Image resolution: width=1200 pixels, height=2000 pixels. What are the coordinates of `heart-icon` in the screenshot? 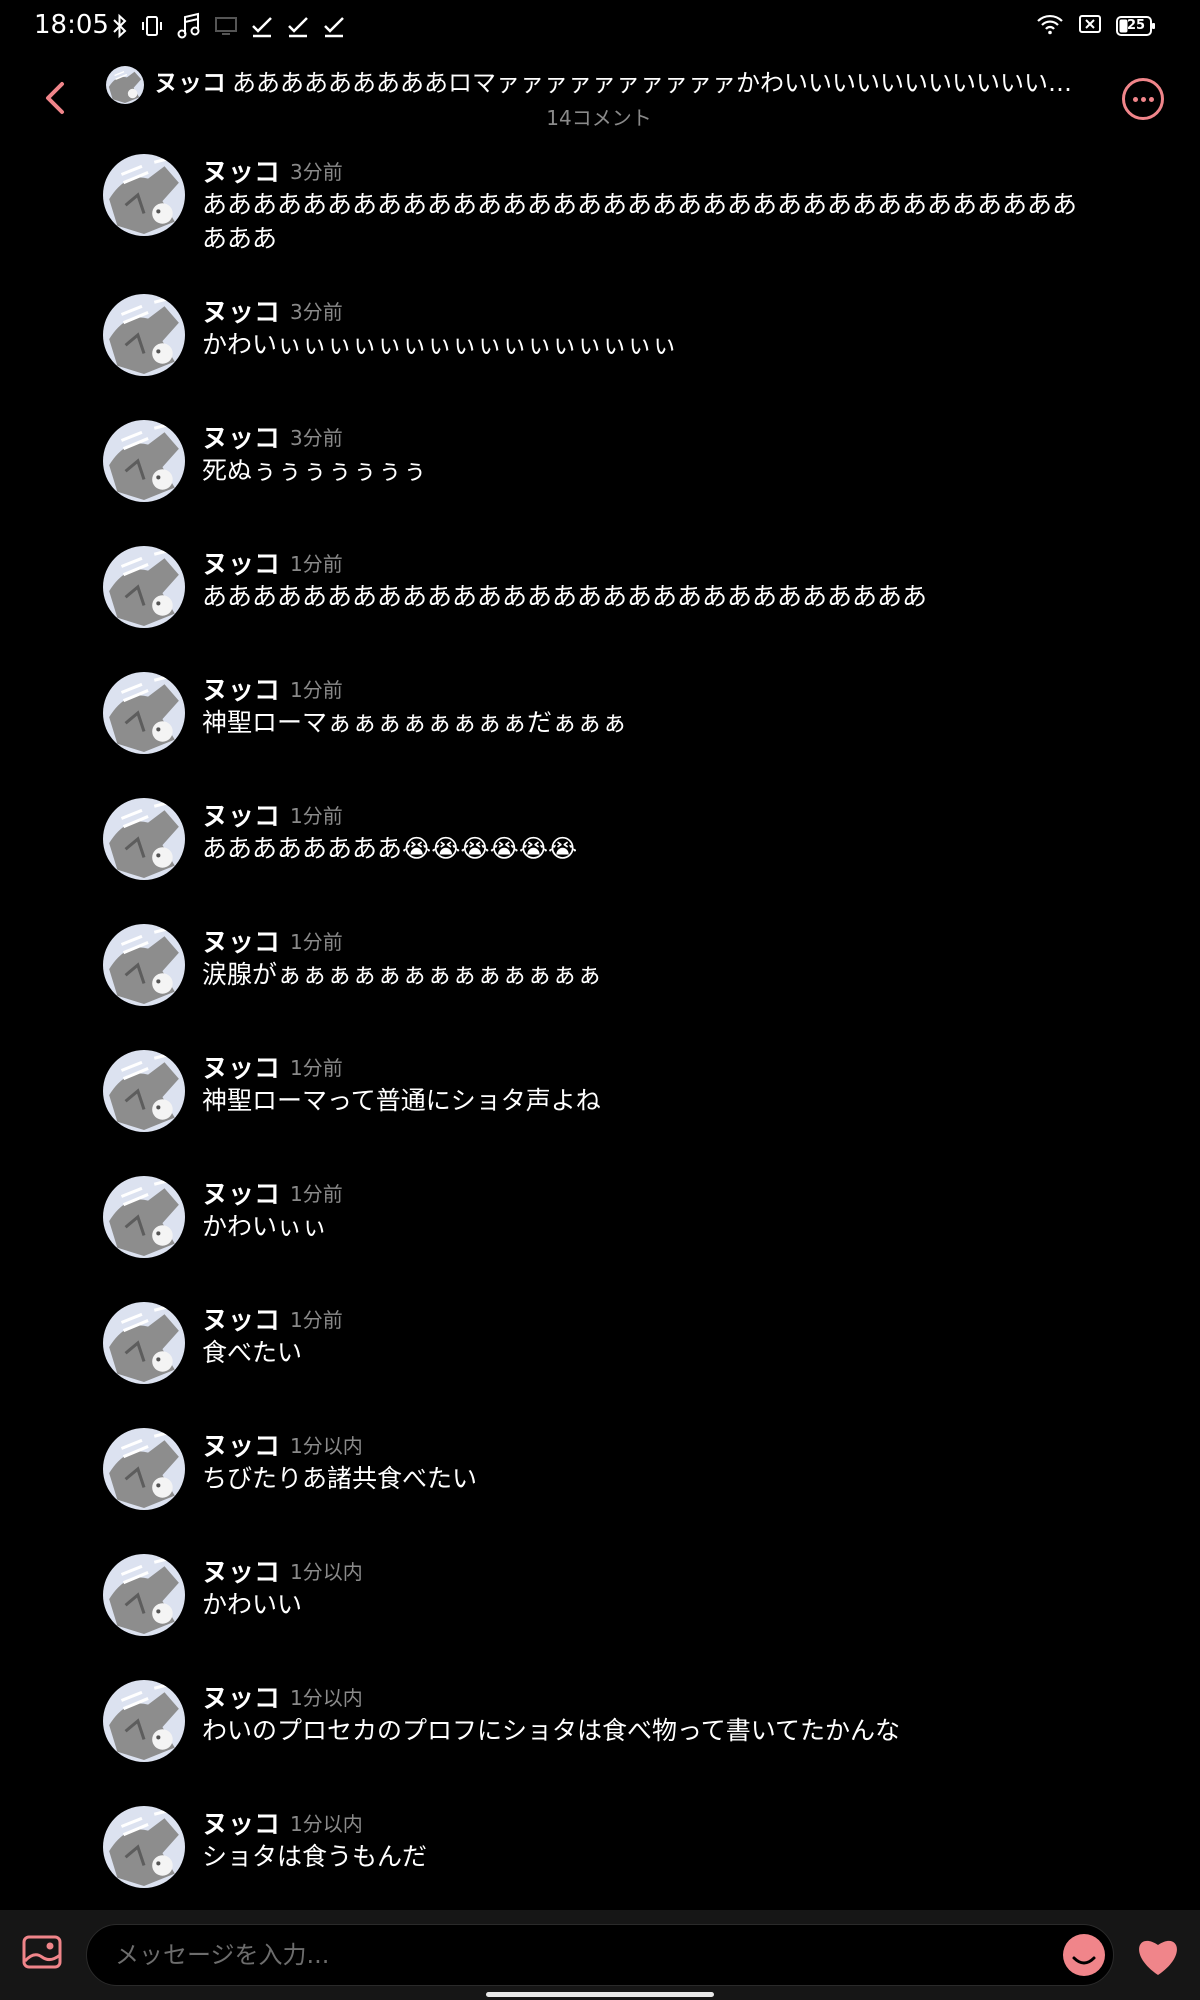 It's located at (1158, 1957).